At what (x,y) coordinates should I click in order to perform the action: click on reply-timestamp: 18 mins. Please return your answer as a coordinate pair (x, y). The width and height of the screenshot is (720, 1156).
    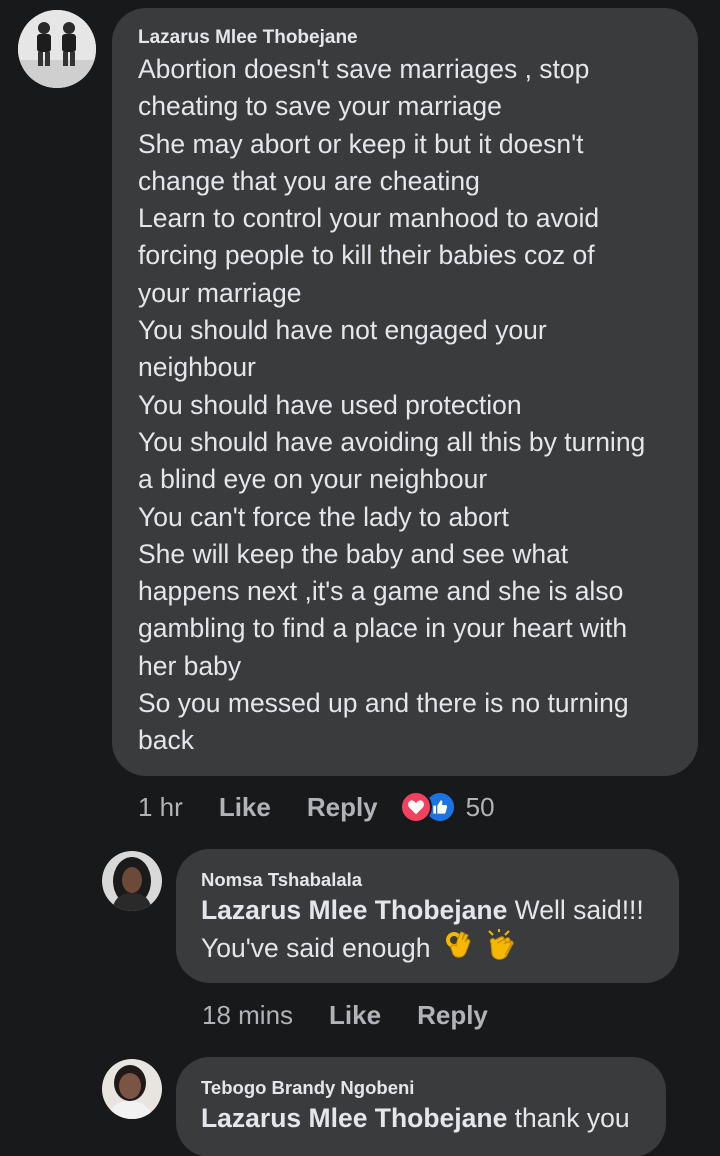
    Looking at the image, I should click on (247, 1015).